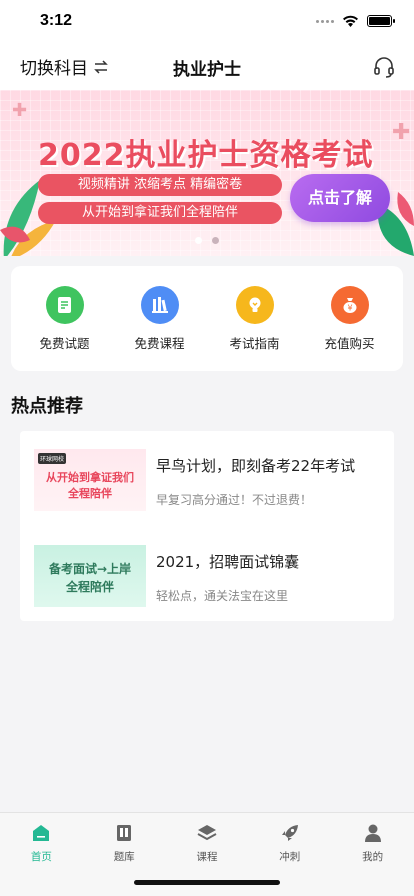 The height and width of the screenshot is (896, 414). I want to click on recharge-purchase-button: ¥ 充值购买, so click(350, 318).